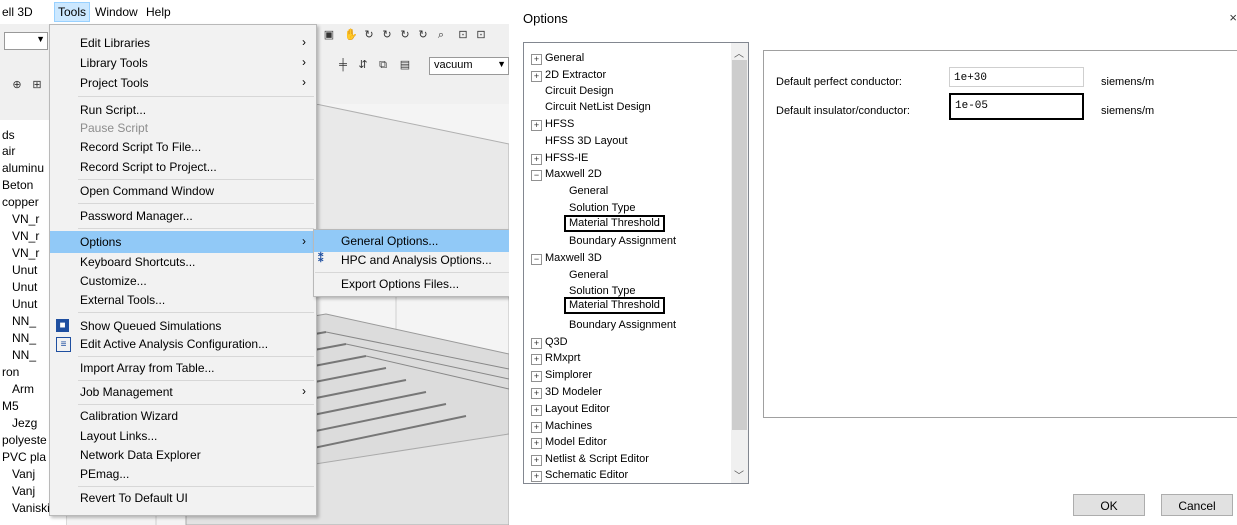 Image resolution: width=1237 pixels, height=525 pixels. What do you see at coordinates (37, 85) in the screenshot?
I see `grid-icon: ⊞` at bounding box center [37, 85].